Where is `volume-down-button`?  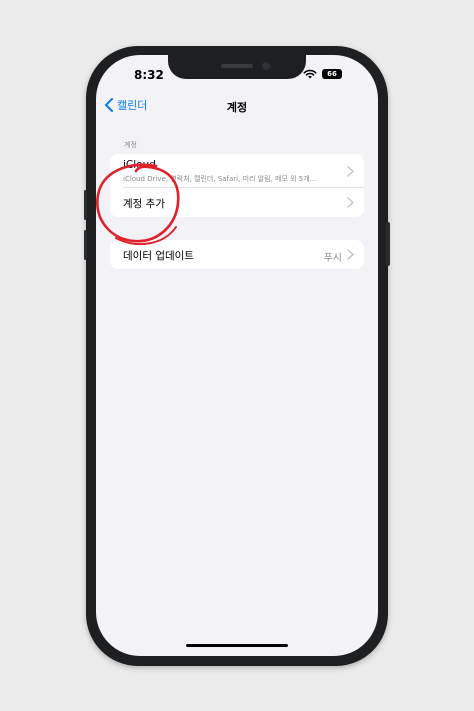
volume-down-button is located at coordinates (85, 245).